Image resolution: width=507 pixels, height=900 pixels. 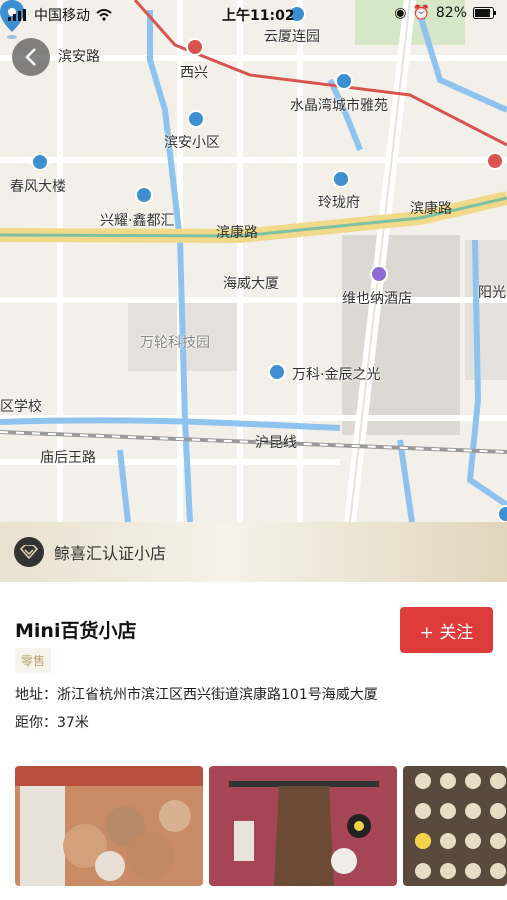 What do you see at coordinates (38, 186) in the screenshot?
I see `map-label-chunfeng: 春风大楼` at bounding box center [38, 186].